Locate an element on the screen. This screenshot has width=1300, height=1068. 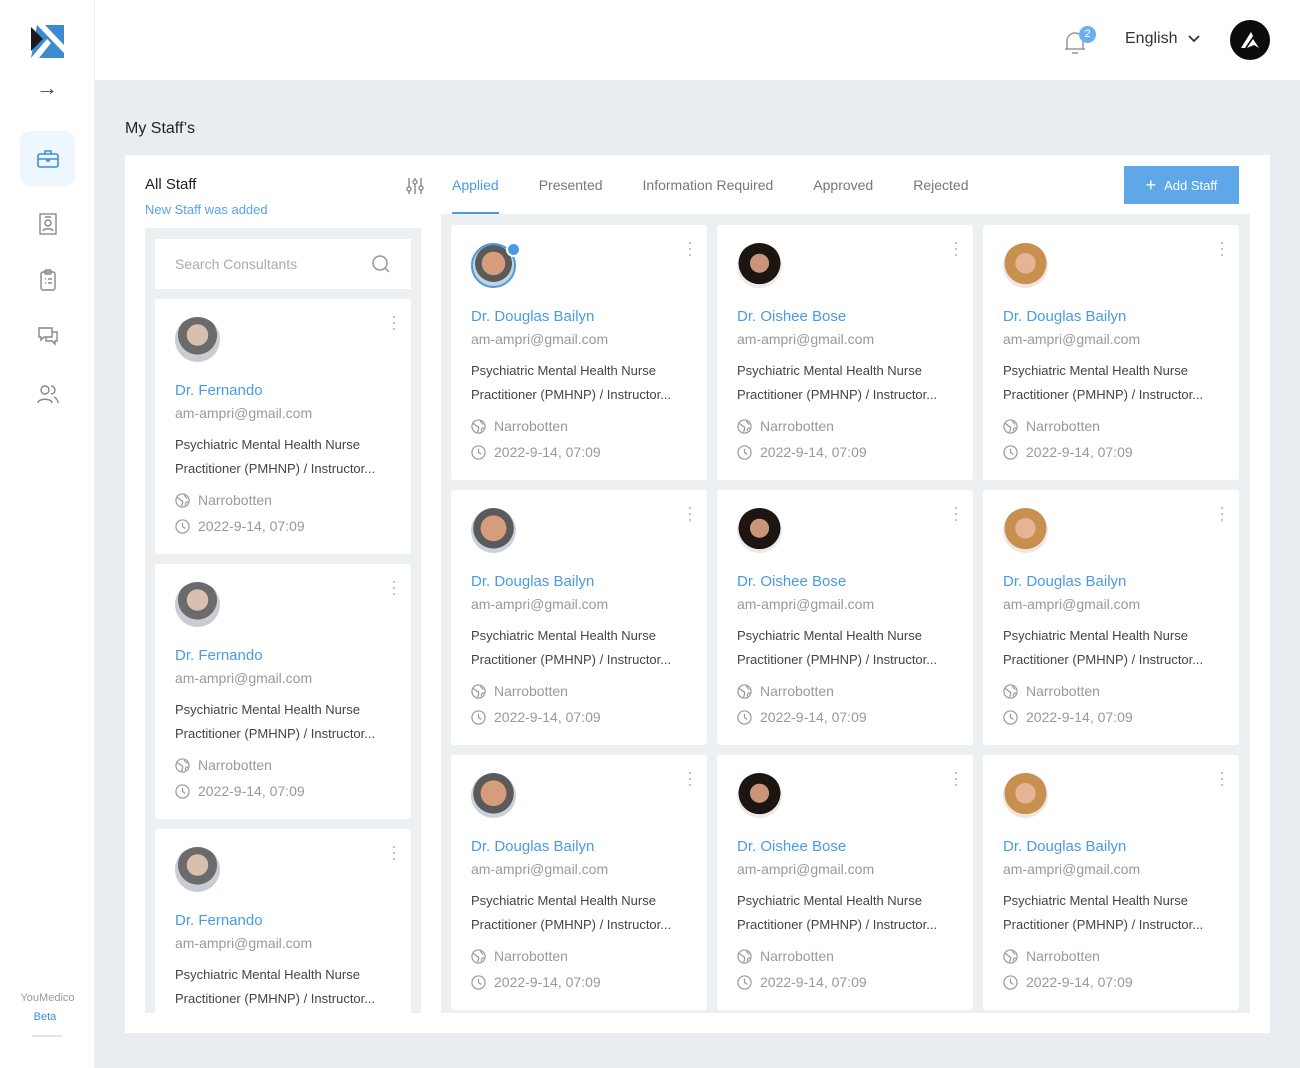
new-staff-notice: New Staff was added is located at coordinates (206, 209).